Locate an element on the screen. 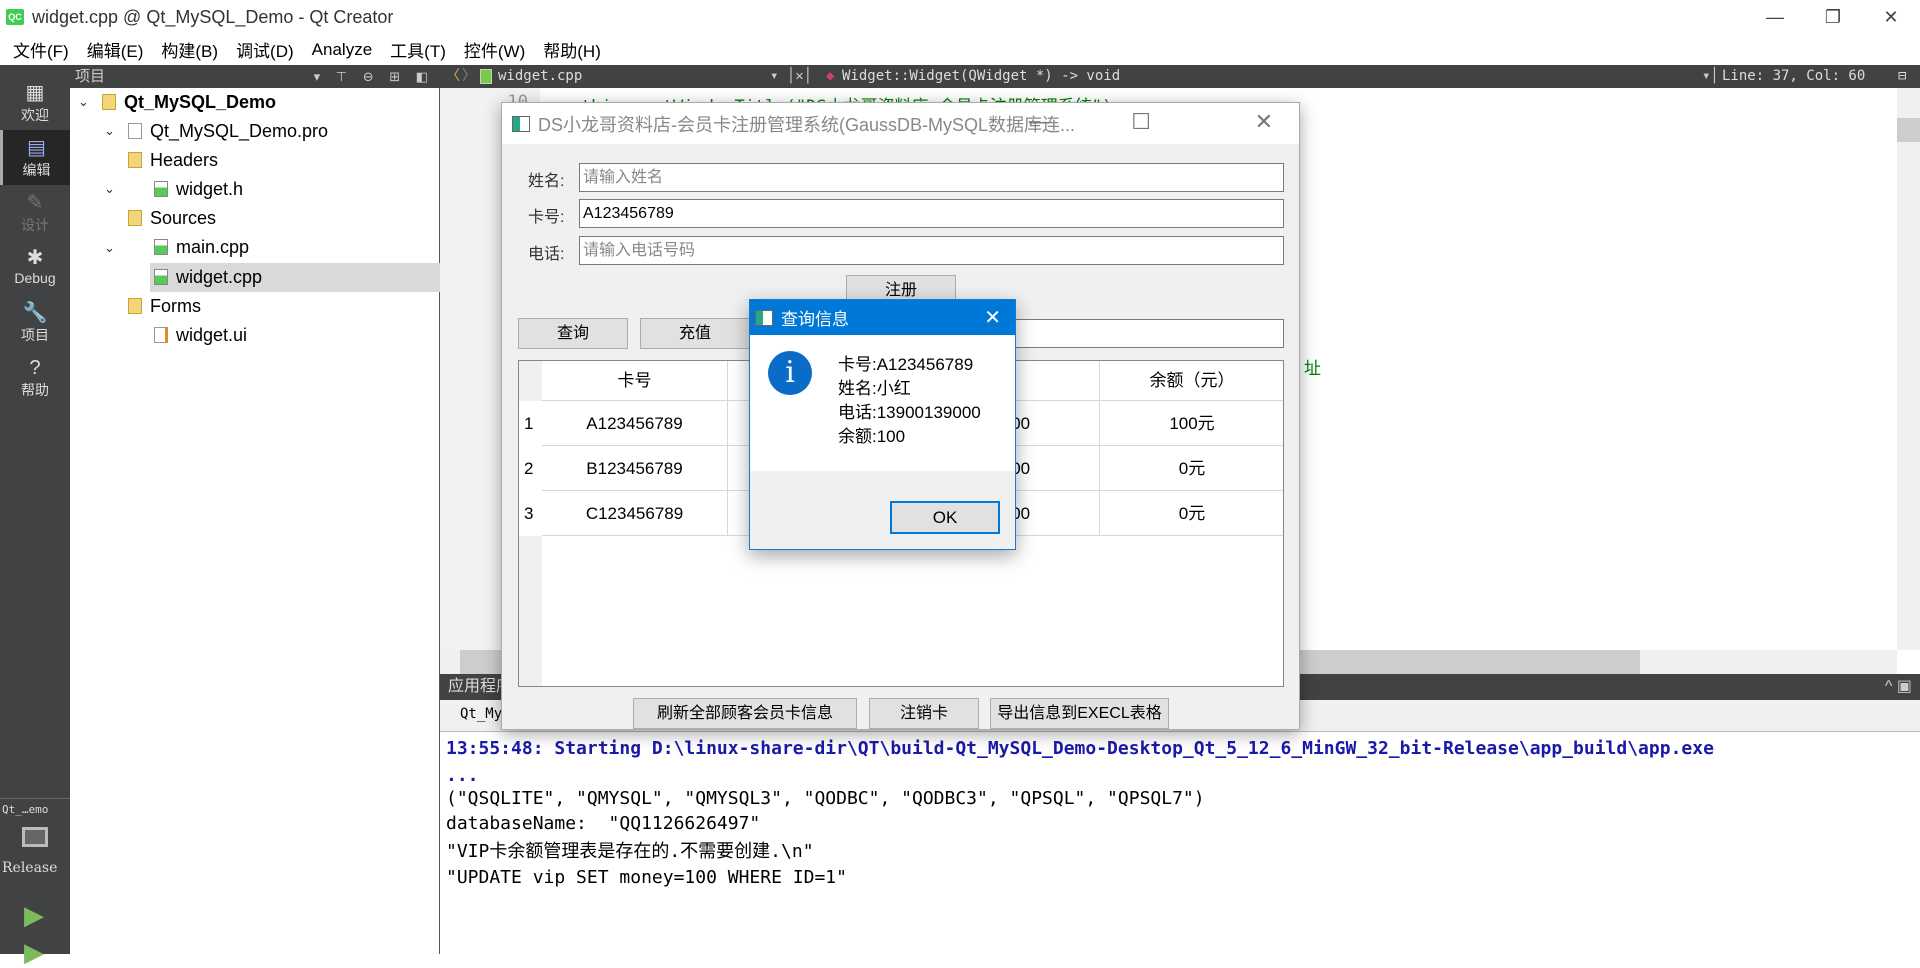 This screenshot has width=1920, height=968. app-close-button: ✕ is located at coordinates (1264, 122).